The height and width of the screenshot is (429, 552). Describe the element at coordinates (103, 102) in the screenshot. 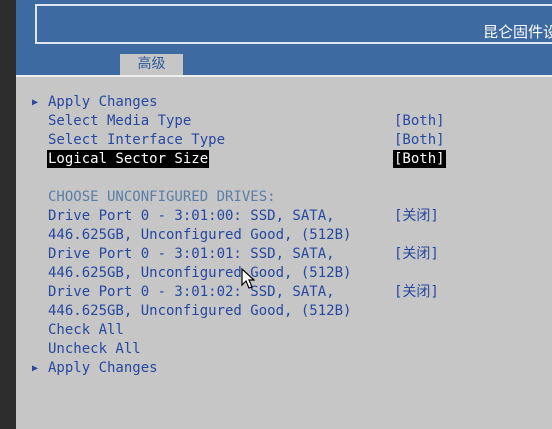

I see `apply-changes-top: Apply Changes` at that location.